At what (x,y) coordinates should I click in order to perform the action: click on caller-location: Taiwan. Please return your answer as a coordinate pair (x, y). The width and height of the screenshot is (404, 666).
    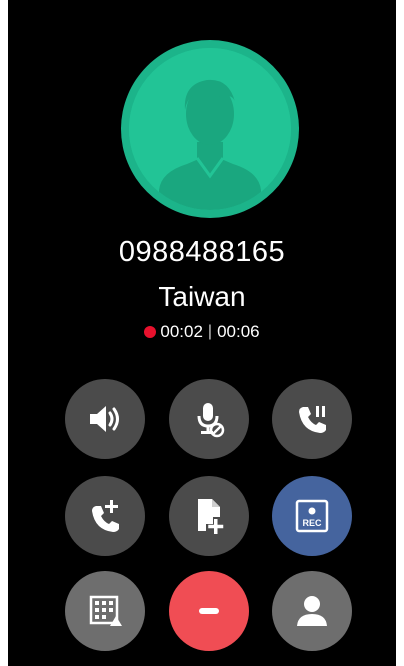
    Looking at the image, I should click on (202, 296).